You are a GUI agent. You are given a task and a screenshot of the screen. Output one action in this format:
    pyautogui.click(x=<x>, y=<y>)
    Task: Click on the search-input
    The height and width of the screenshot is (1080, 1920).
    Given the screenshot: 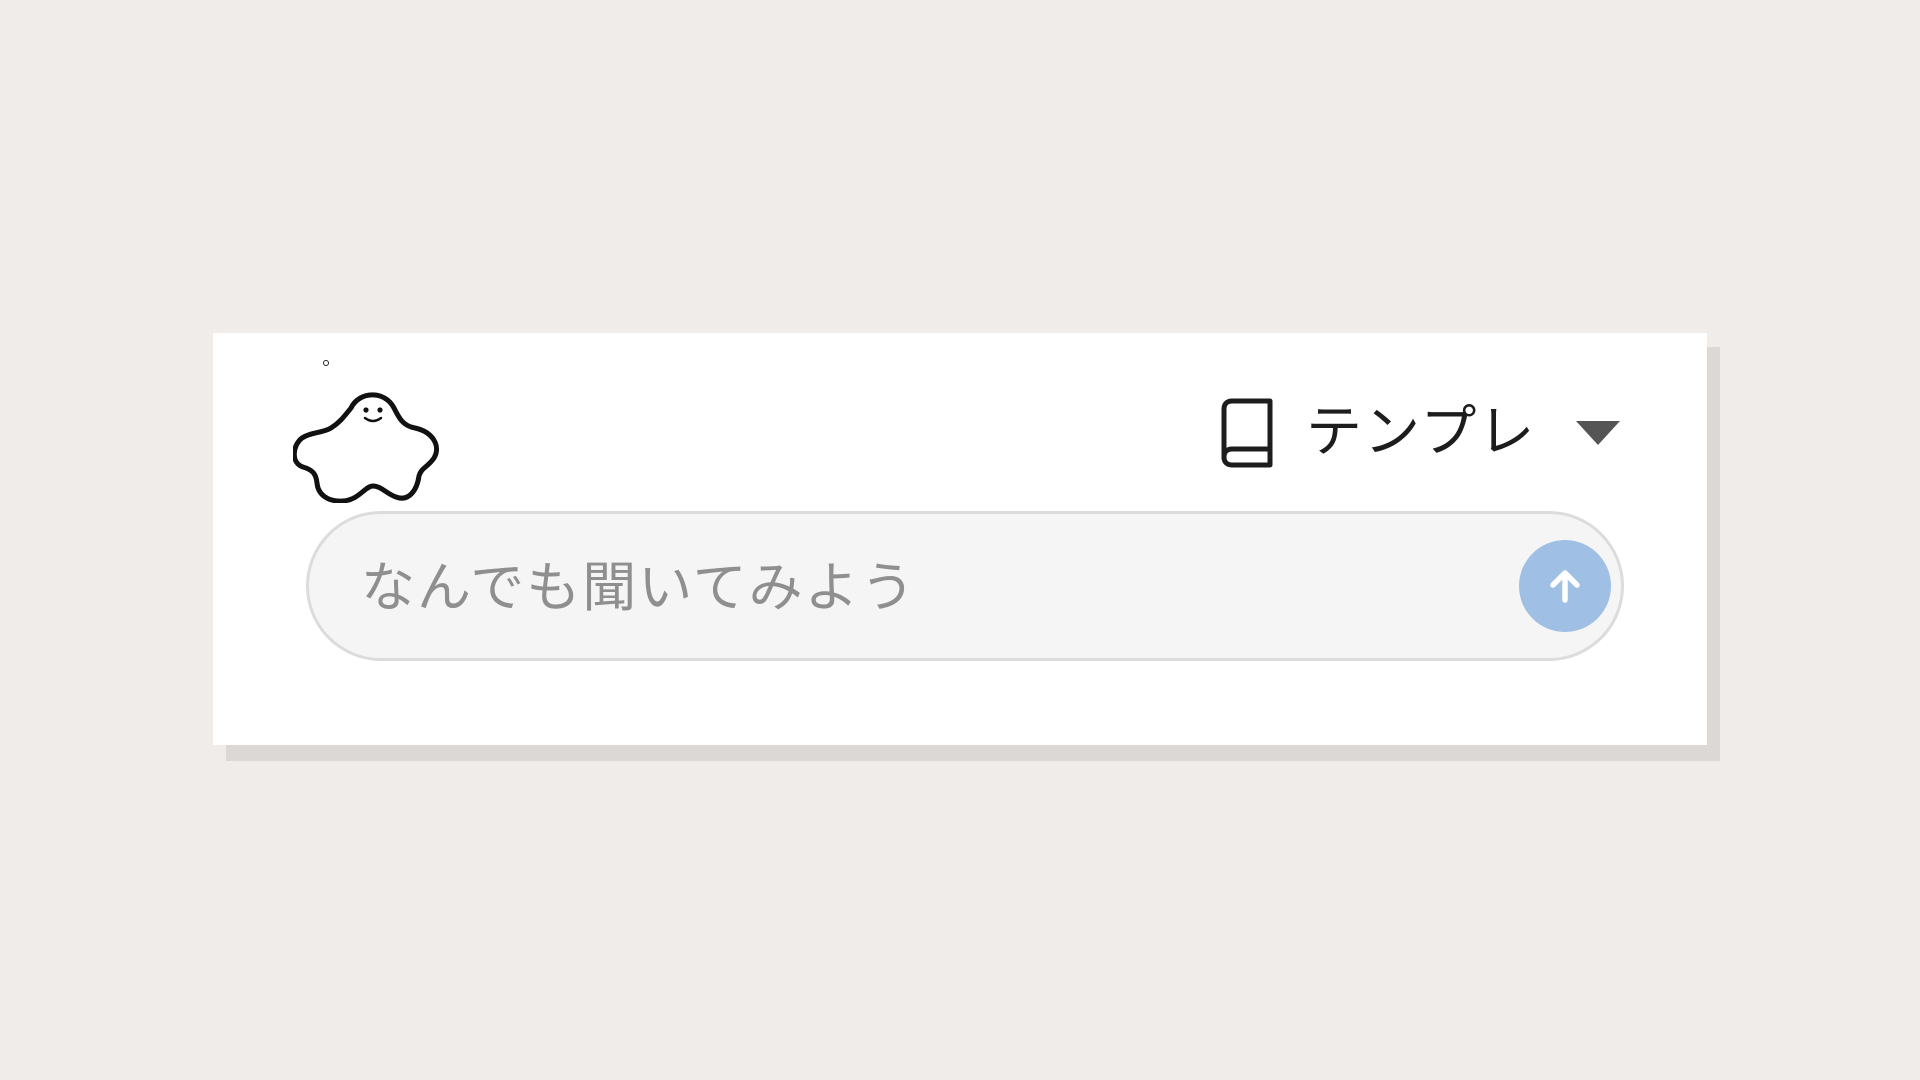 What is the action you would take?
    pyautogui.click(x=911, y=587)
    